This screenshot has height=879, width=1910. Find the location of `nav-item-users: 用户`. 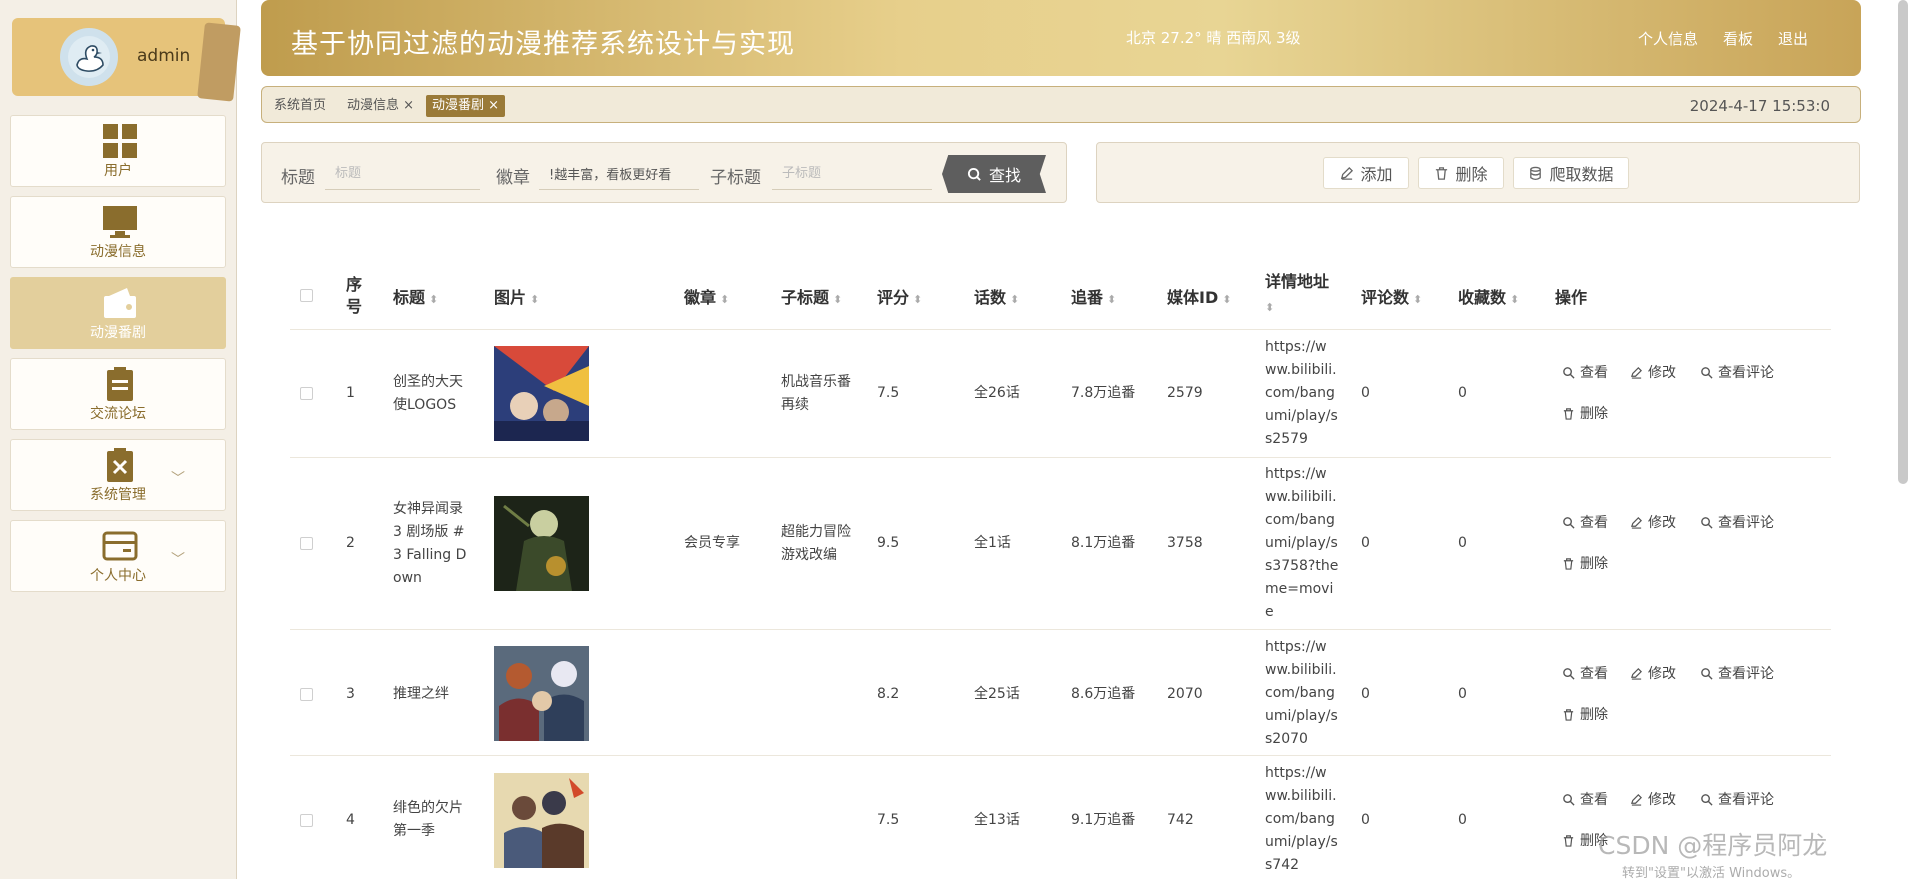

nav-item-users: 用户 is located at coordinates (118, 151).